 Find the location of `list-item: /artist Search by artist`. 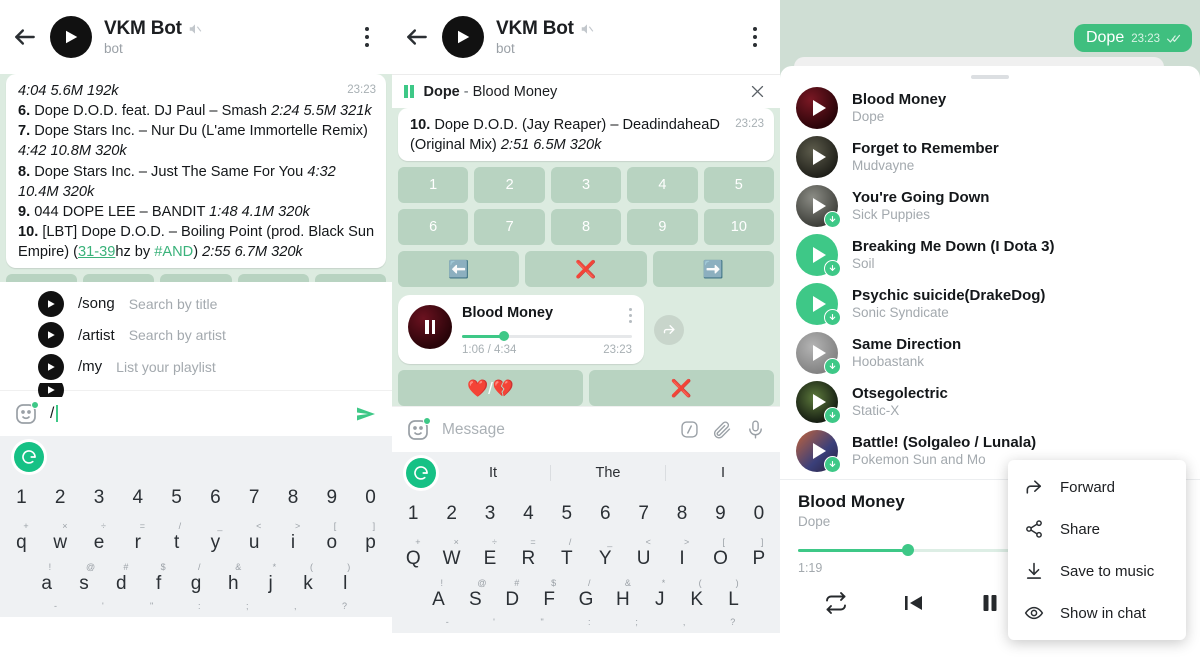

list-item: /artist Search by artist is located at coordinates (196, 336).